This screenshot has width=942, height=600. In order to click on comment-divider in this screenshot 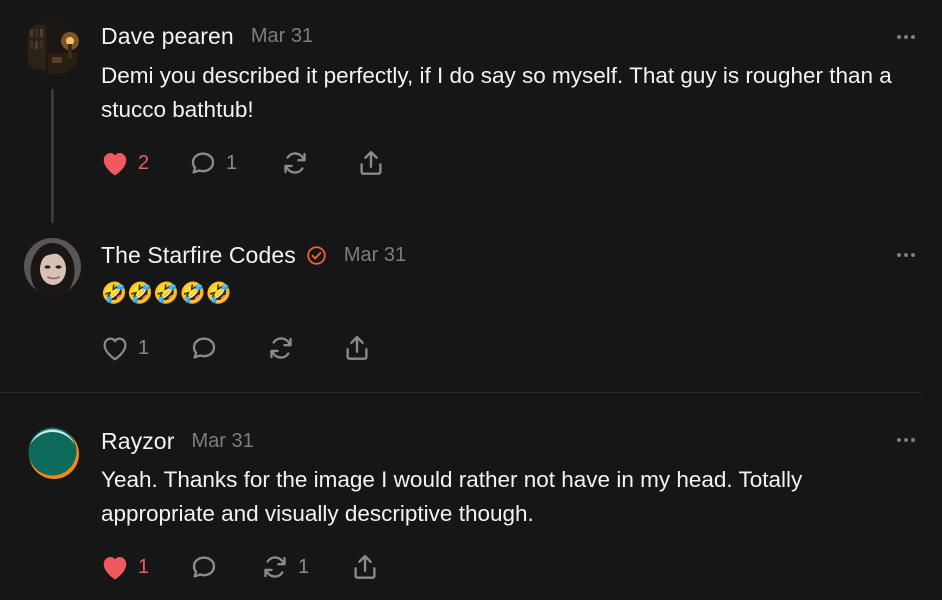, I will do `click(460, 392)`.